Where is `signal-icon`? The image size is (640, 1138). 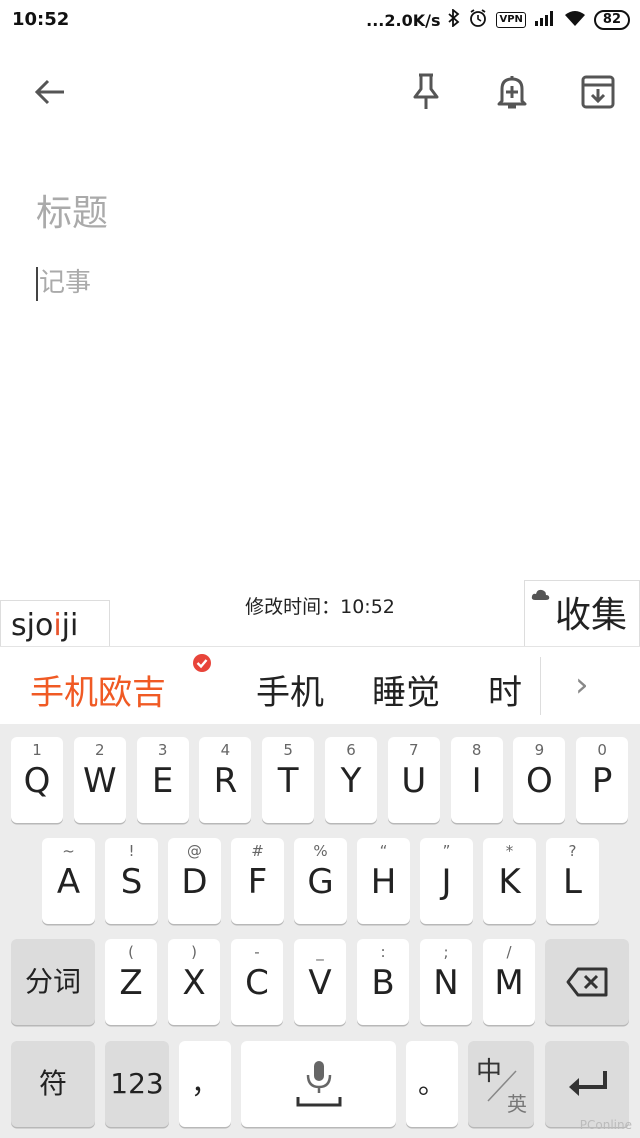 signal-icon is located at coordinates (545, 20).